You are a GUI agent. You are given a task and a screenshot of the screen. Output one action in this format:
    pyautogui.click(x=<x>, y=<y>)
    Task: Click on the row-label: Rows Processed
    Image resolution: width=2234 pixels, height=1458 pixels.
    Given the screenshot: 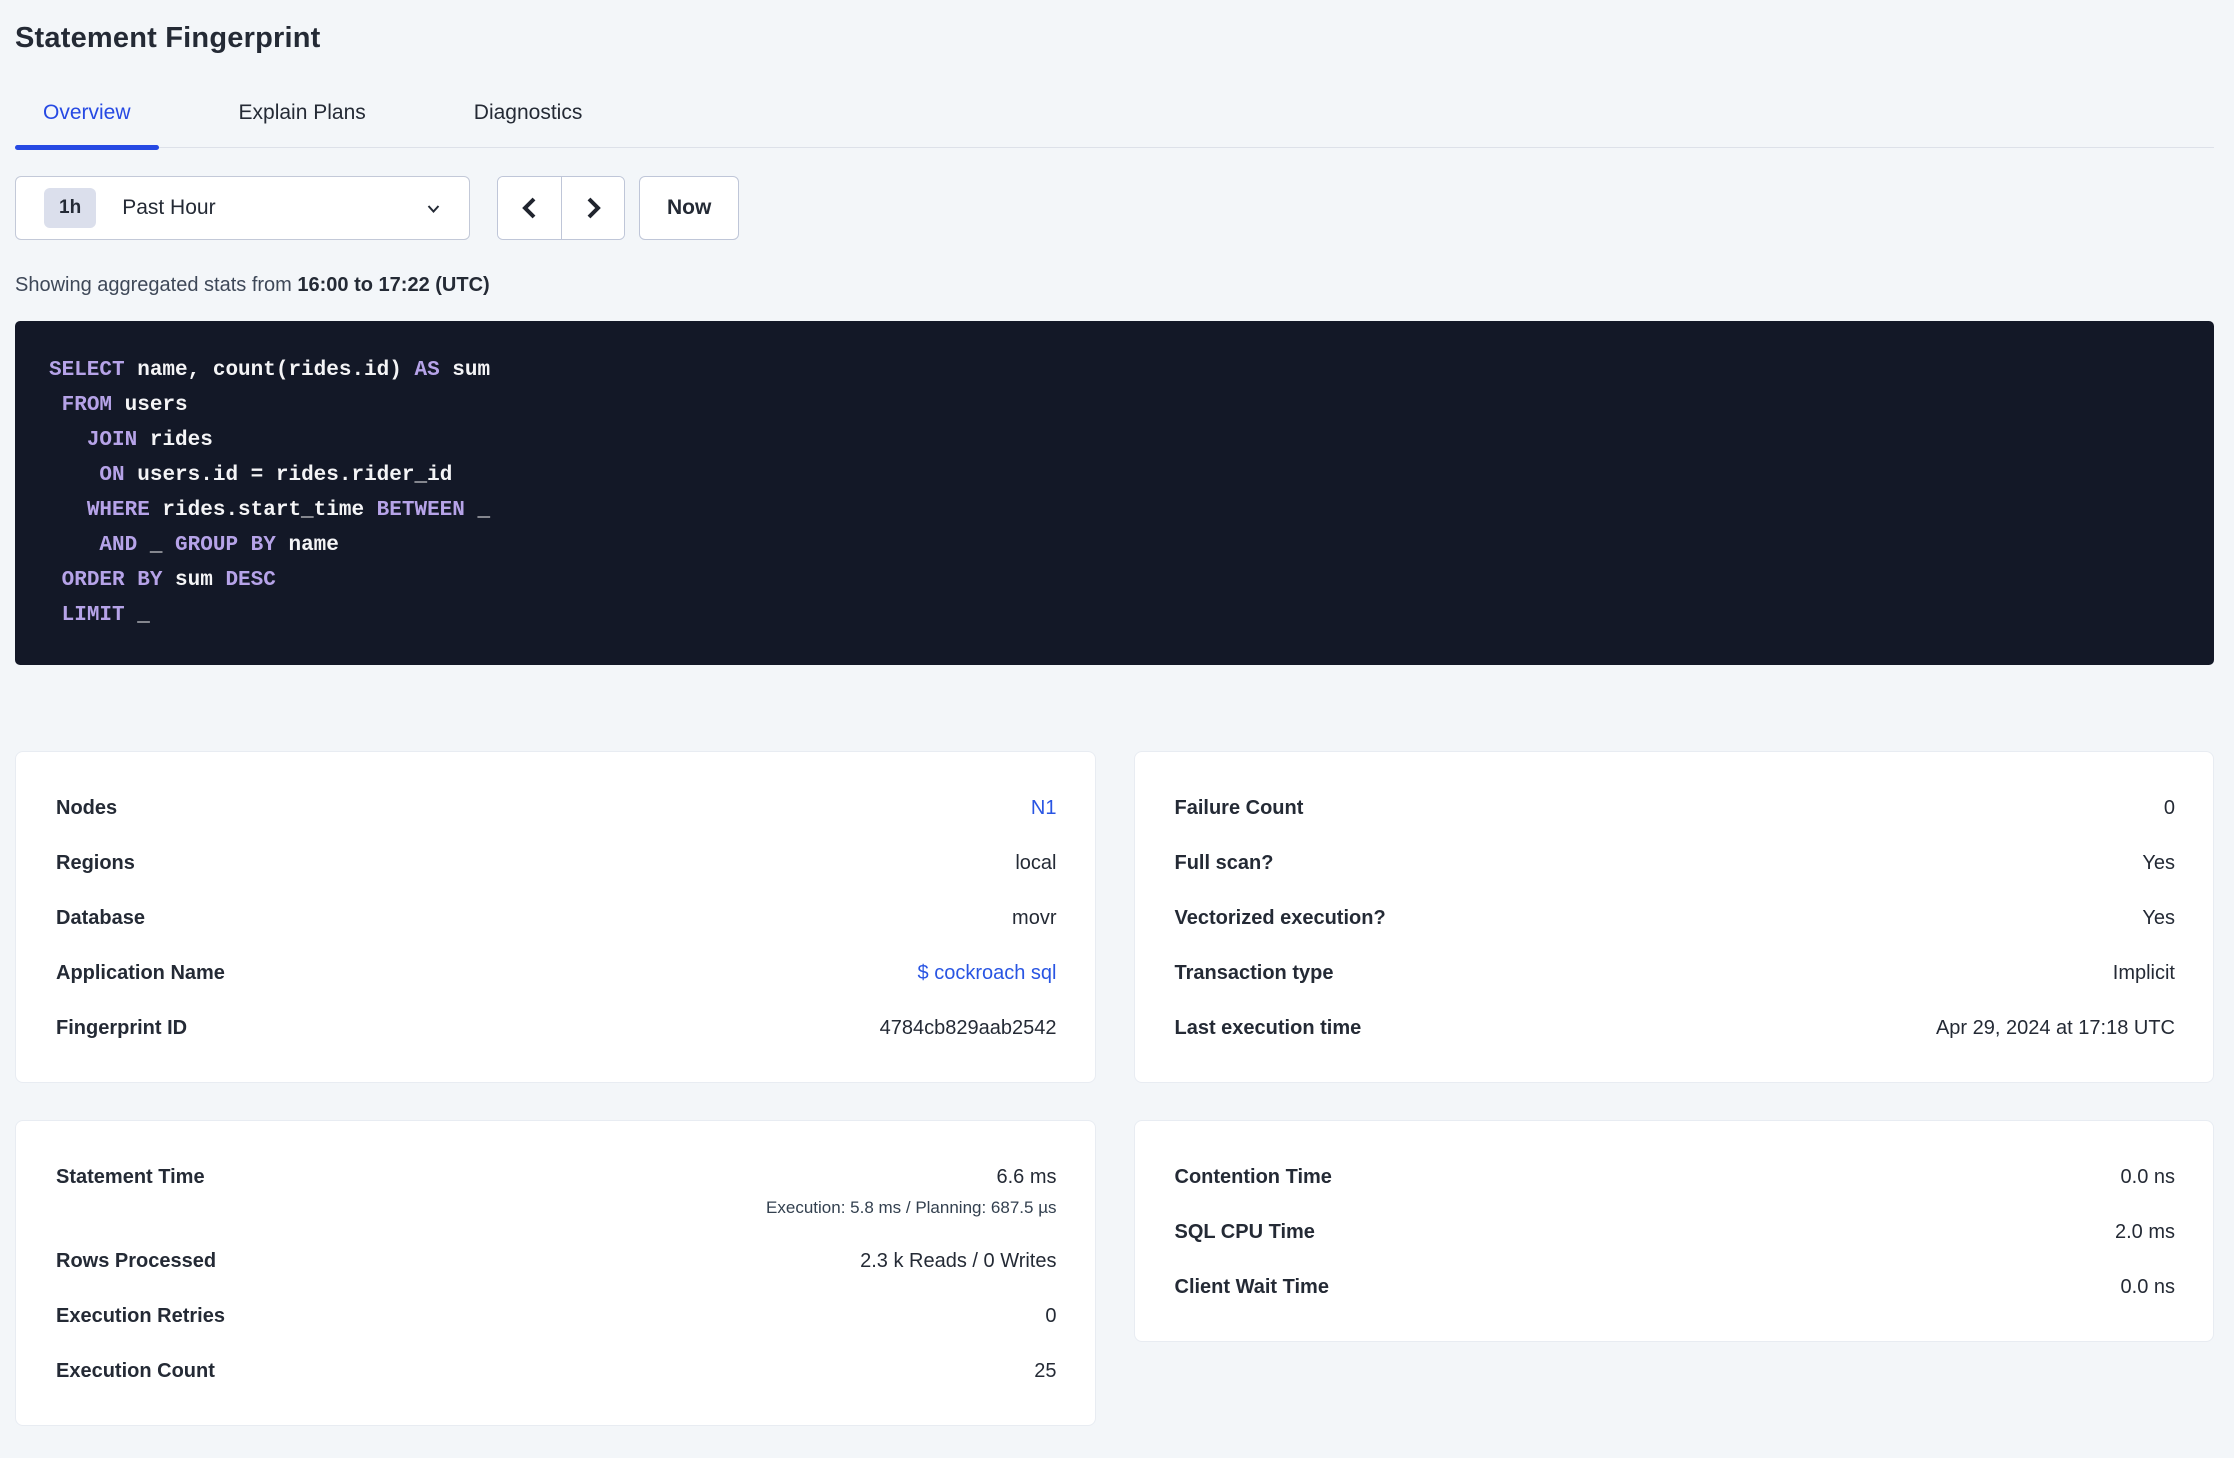 What is the action you would take?
    pyautogui.click(x=136, y=1261)
    